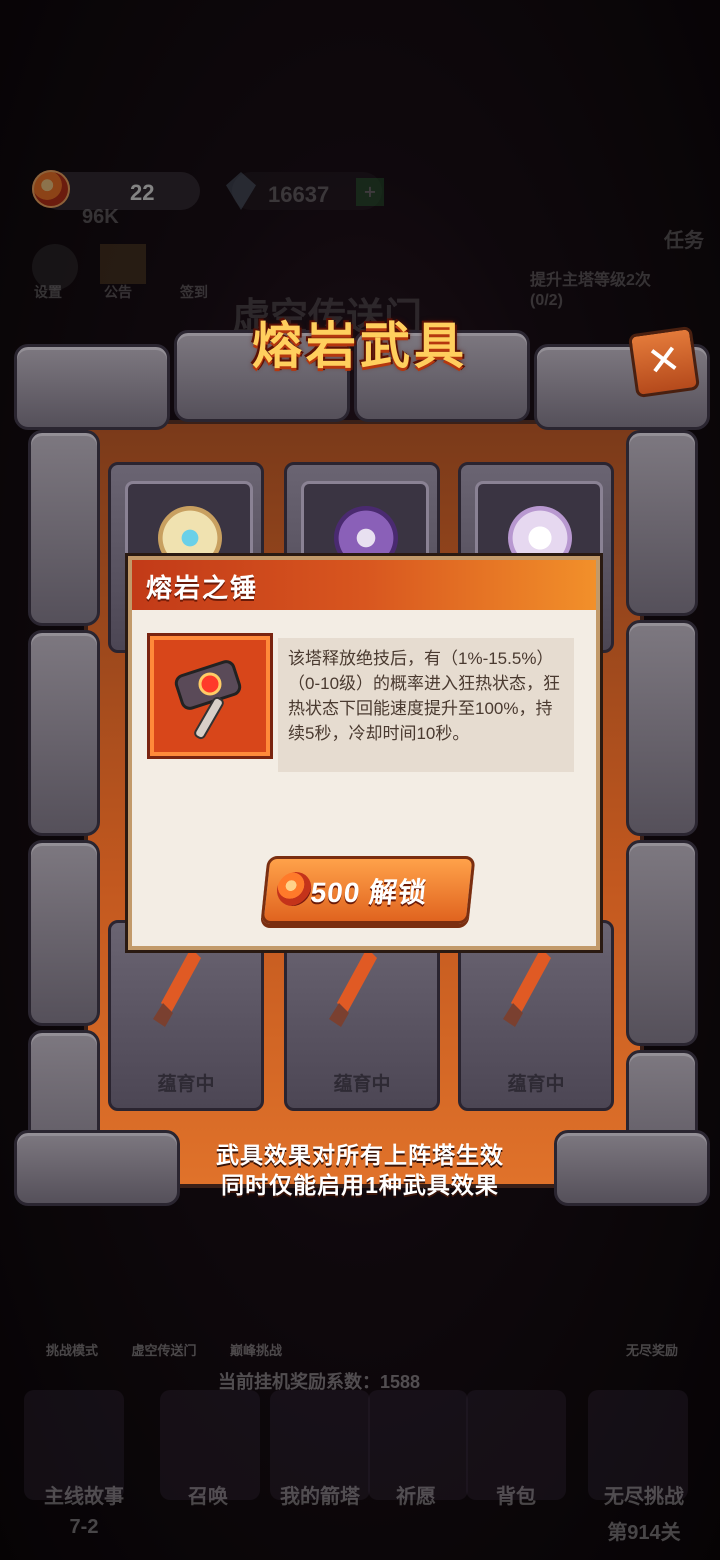 This screenshot has height=1560, width=720. What do you see at coordinates (202, 588) in the screenshot?
I see `popup-title: 熔岩之锤` at bounding box center [202, 588].